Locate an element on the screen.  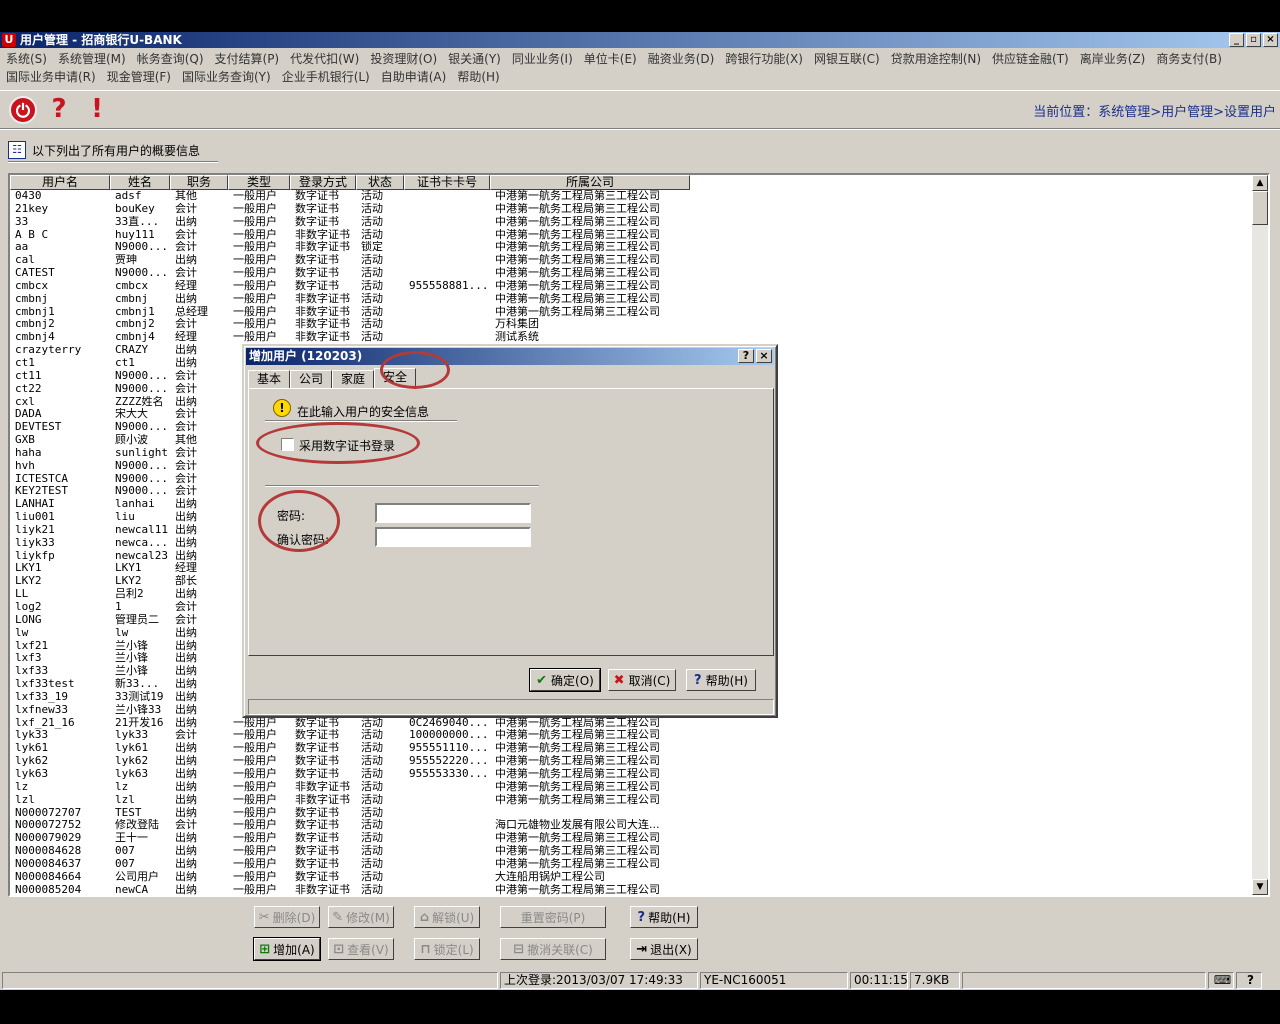
dialog-help-action-button: ? 帮助(H) is located at coordinates (721, 680).